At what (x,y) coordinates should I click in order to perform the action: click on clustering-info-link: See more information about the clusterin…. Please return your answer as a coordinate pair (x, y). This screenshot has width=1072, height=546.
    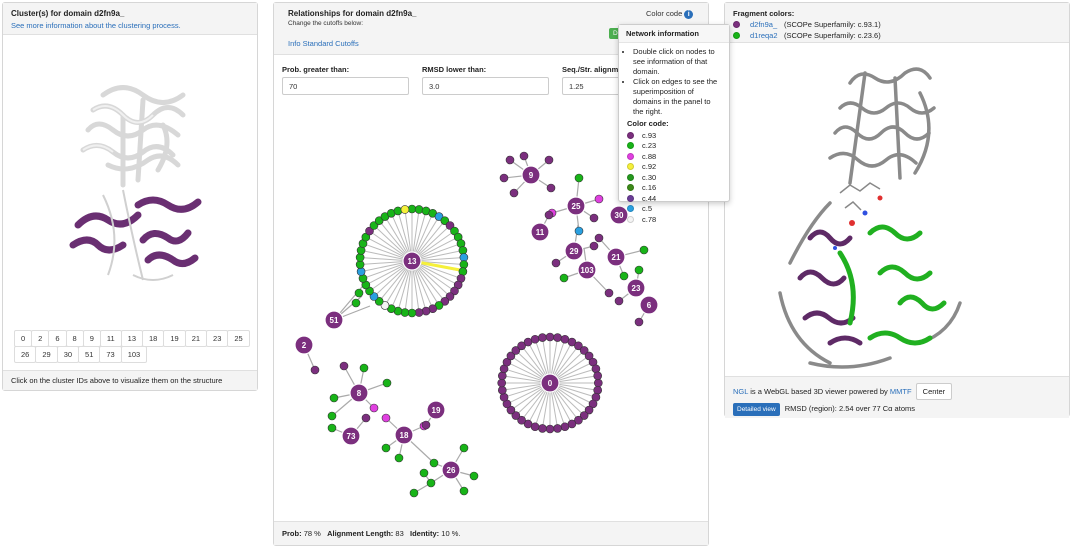
    Looking at the image, I should click on (130, 25).